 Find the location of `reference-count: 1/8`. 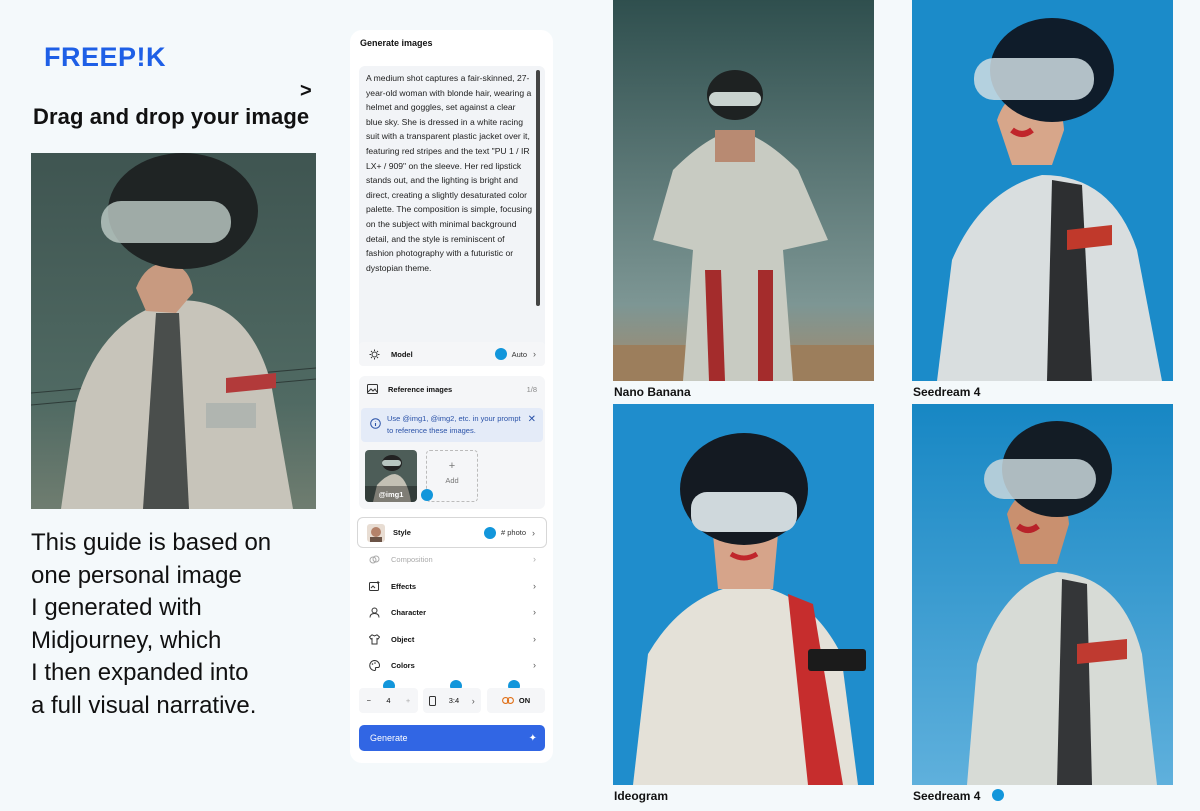

reference-count: 1/8 is located at coordinates (531, 389).